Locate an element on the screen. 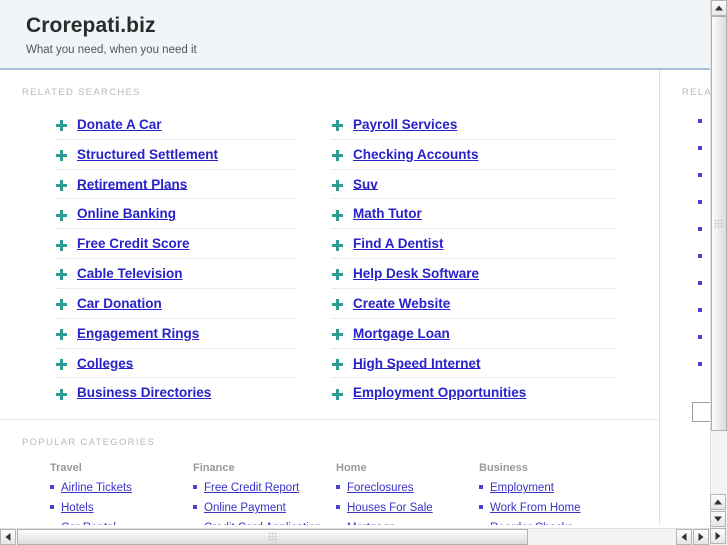 The image size is (727, 545). related-link: Business Directories is located at coordinates (144, 392).